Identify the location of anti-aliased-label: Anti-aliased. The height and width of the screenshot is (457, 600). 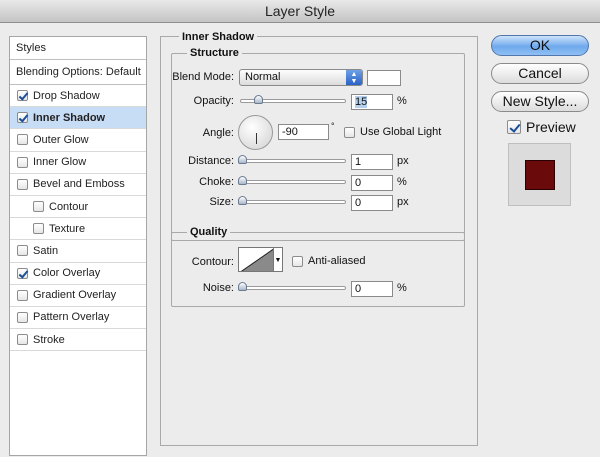
(337, 261).